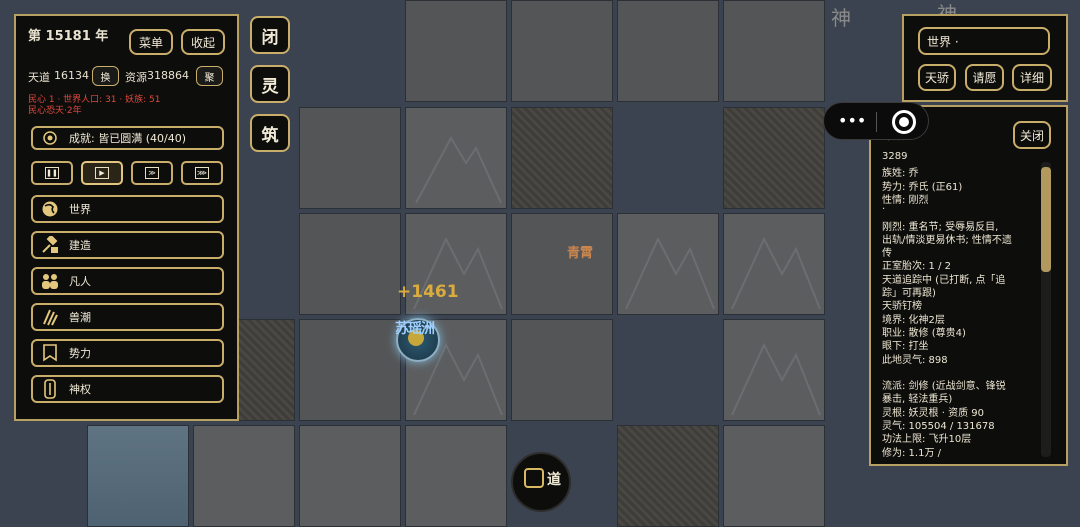 This screenshot has width=1080, height=527. I want to click on swap-label: 换, so click(105, 78).